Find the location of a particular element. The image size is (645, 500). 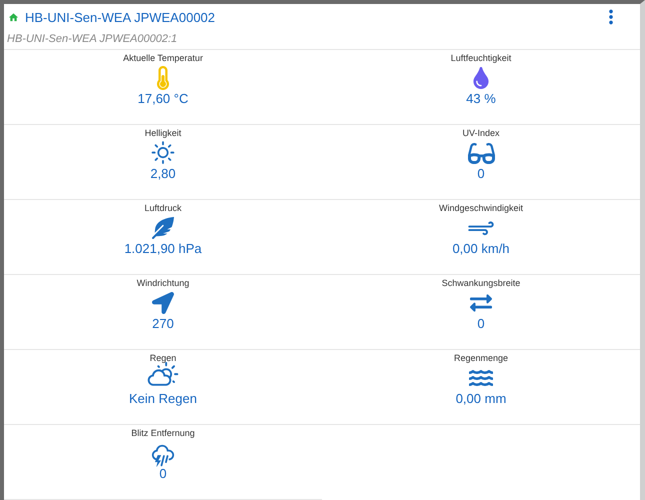

tile-label: Regen is located at coordinates (163, 358).